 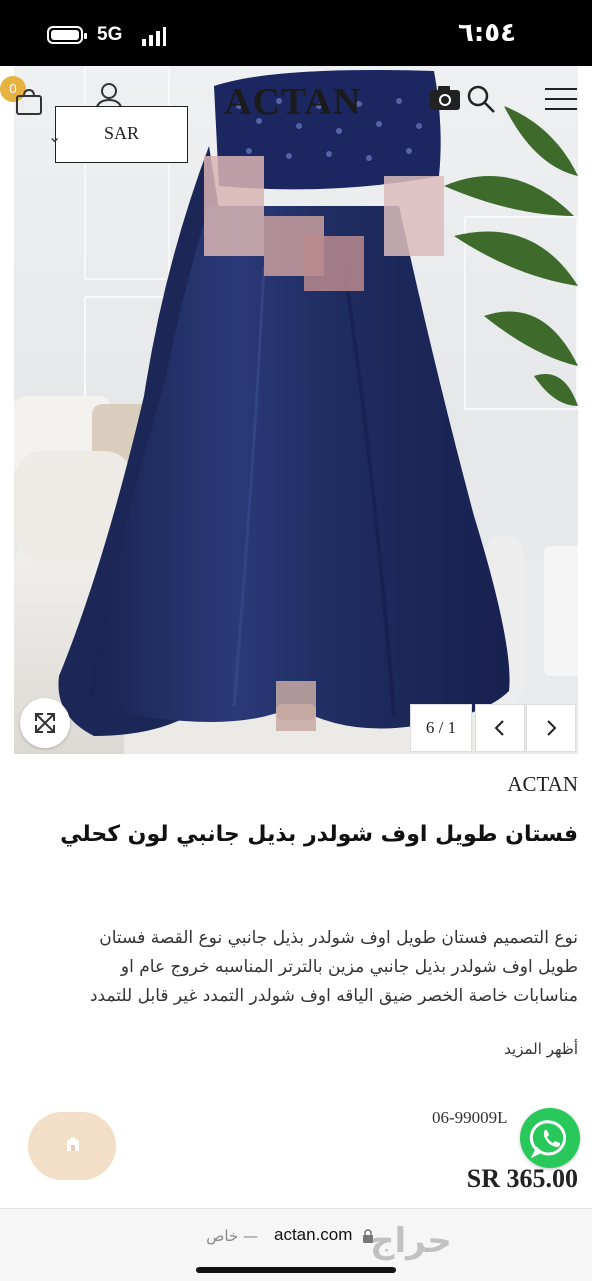 What do you see at coordinates (29, 102) in the screenshot?
I see `cart-icon` at bounding box center [29, 102].